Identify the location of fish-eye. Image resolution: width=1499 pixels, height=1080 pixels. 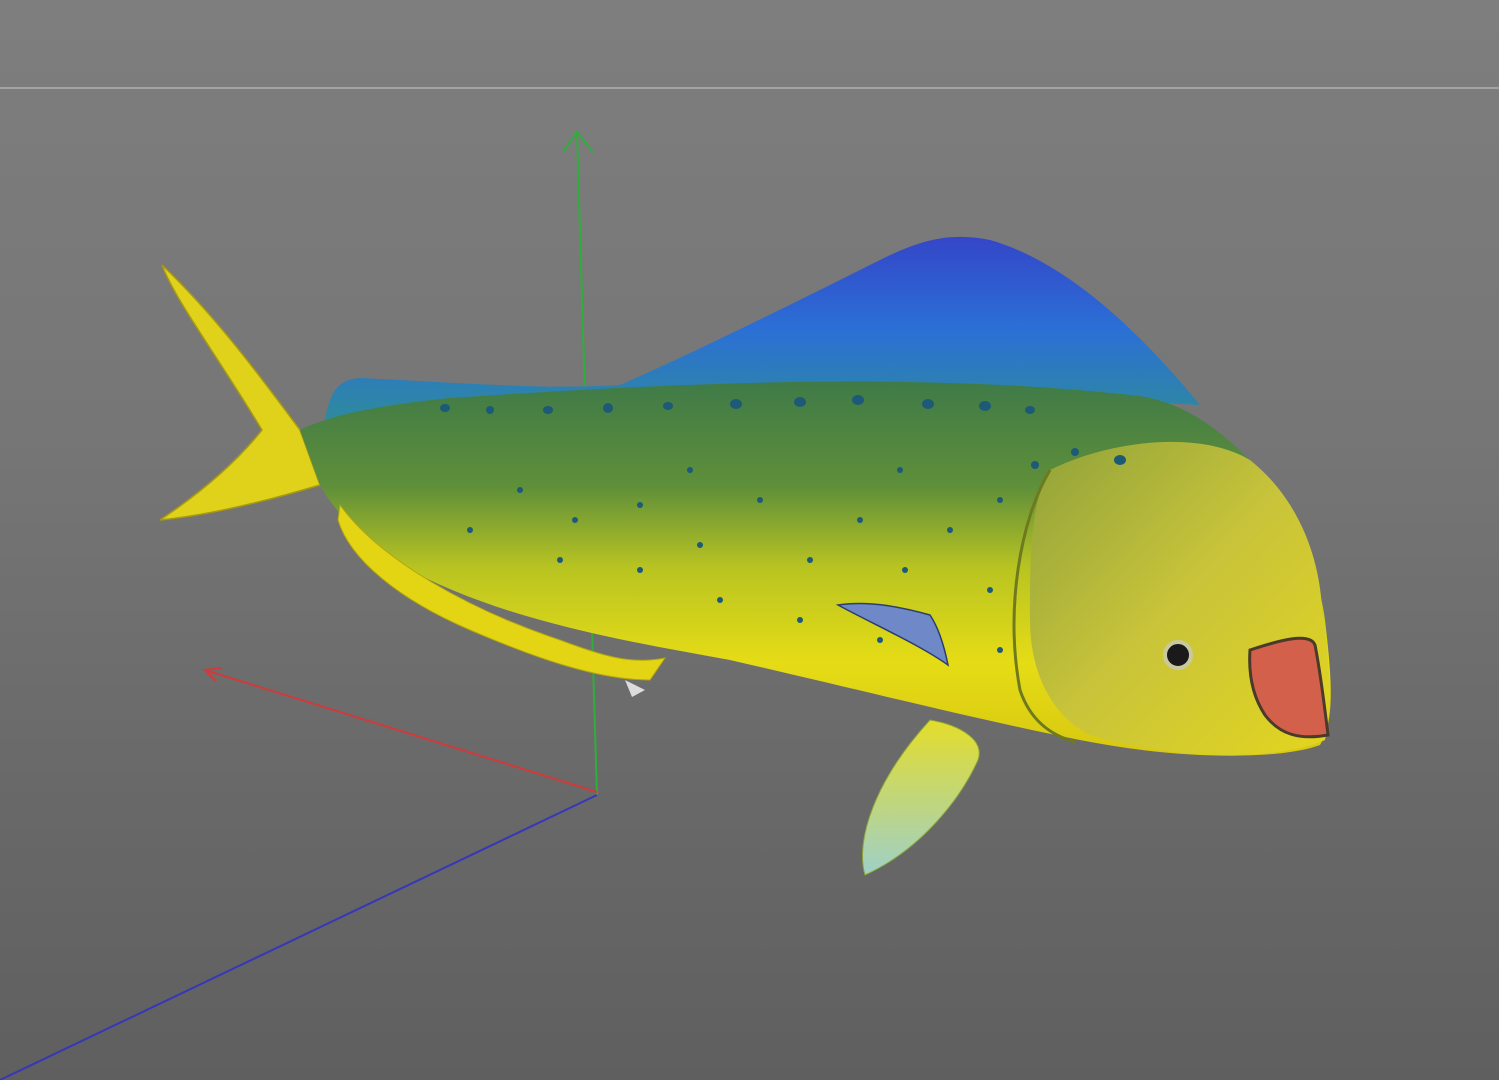
(1178, 655).